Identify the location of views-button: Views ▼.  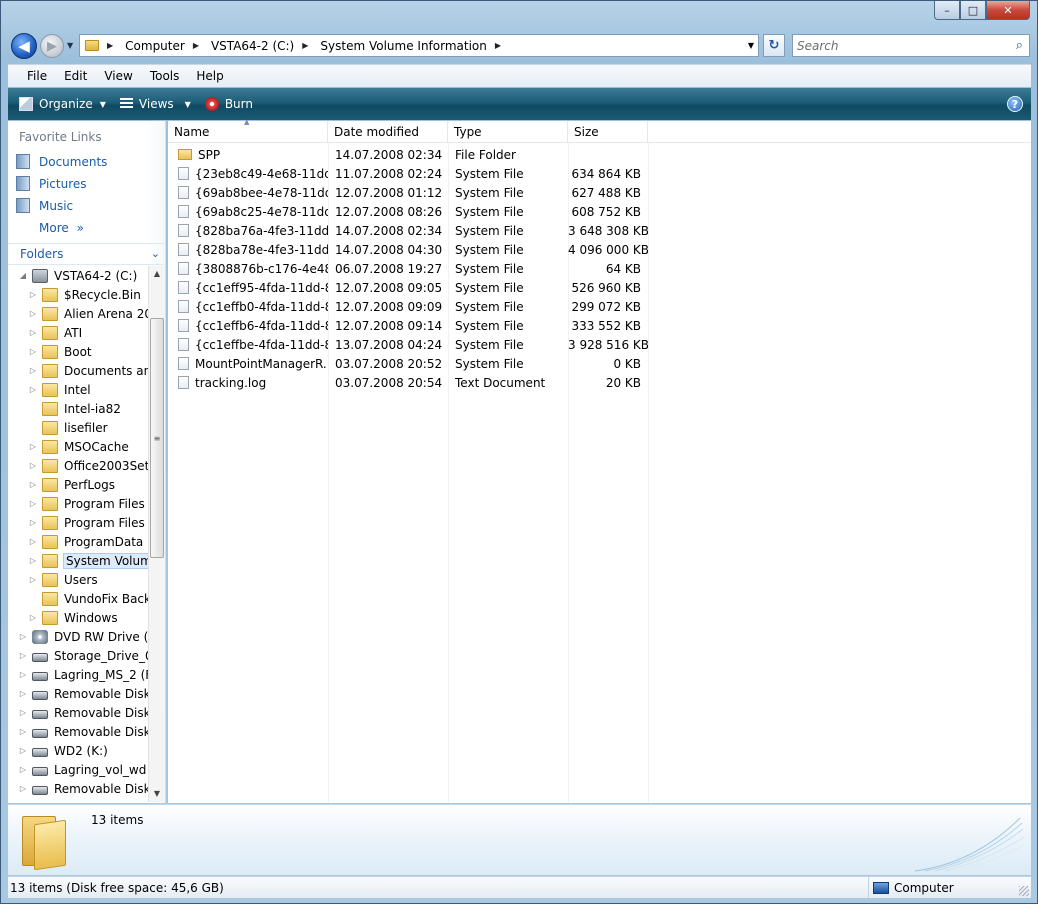
(155, 104).